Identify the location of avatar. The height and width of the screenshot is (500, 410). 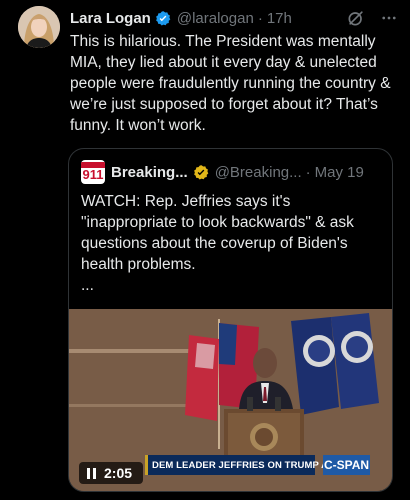
(39, 27).